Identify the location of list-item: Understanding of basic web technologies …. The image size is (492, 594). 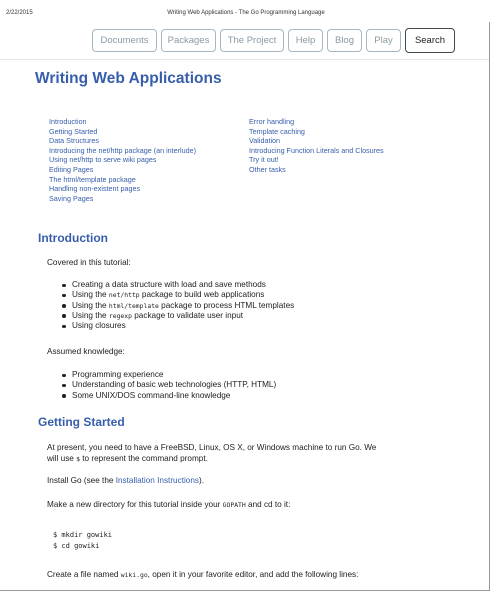
(169, 385).